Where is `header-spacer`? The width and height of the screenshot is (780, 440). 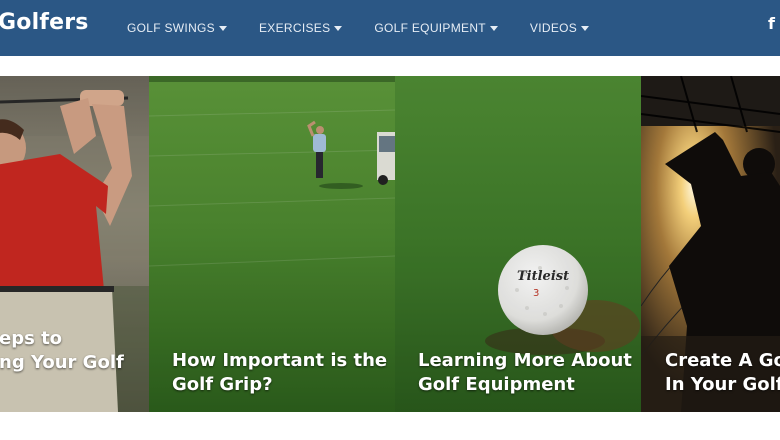 header-spacer is located at coordinates (390, 66).